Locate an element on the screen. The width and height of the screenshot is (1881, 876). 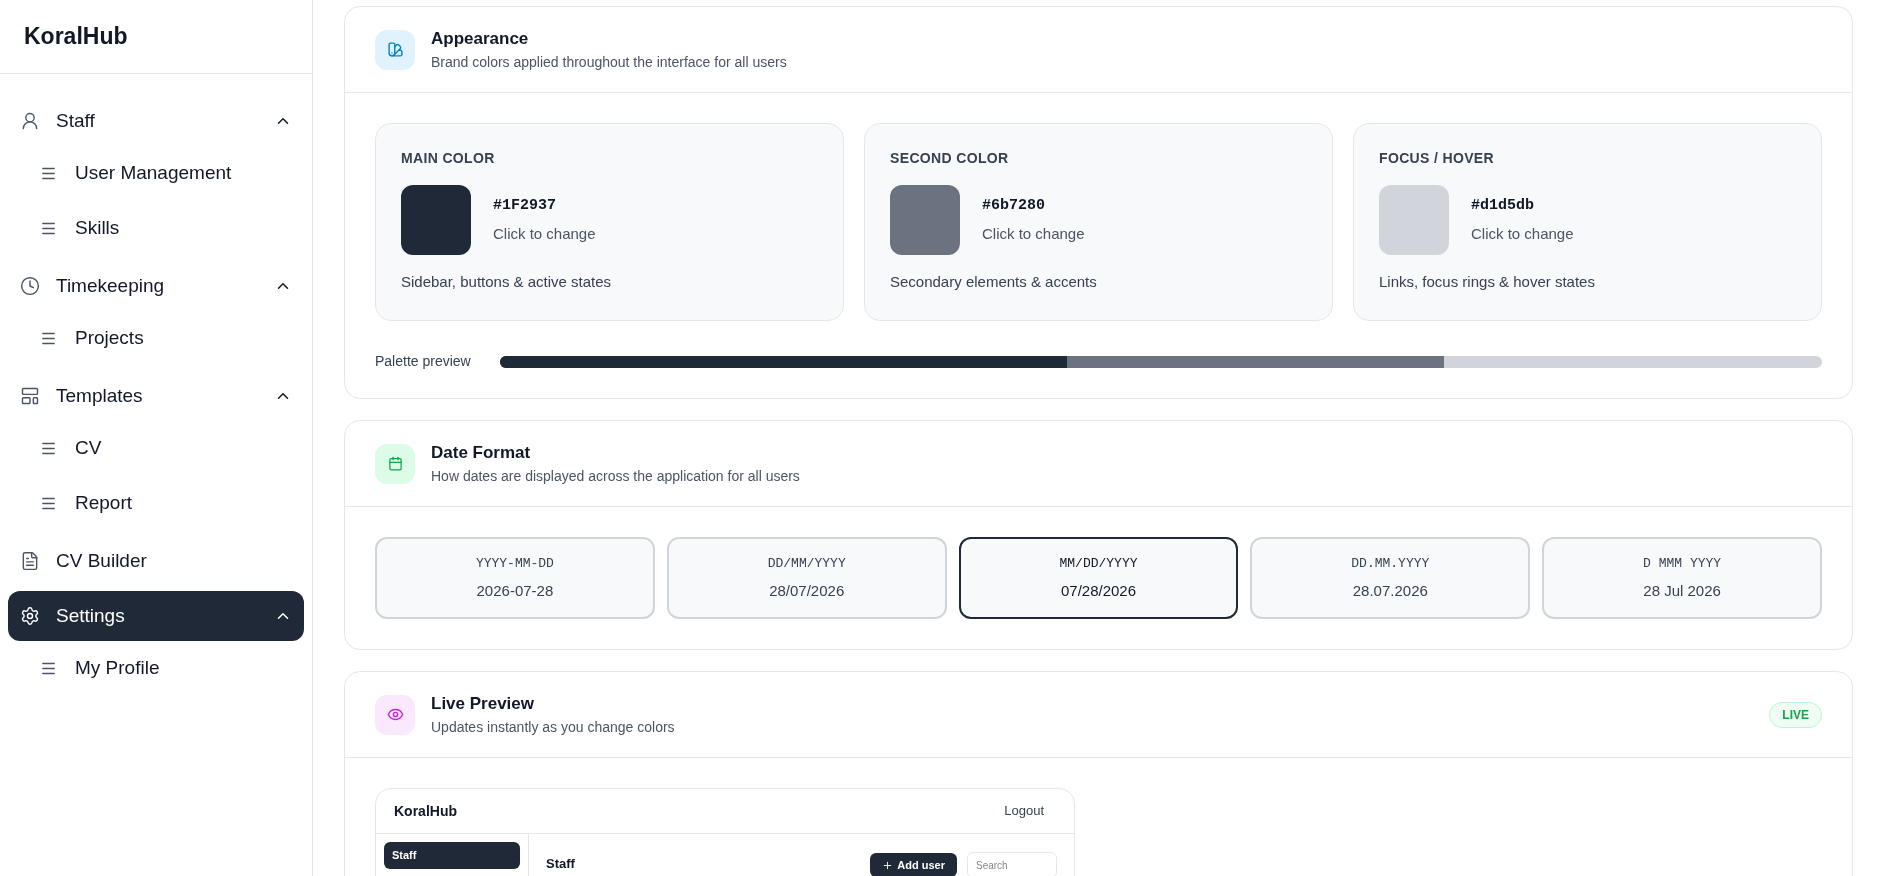
sidebar-subitem: My Profile is located at coordinates (168, 668).